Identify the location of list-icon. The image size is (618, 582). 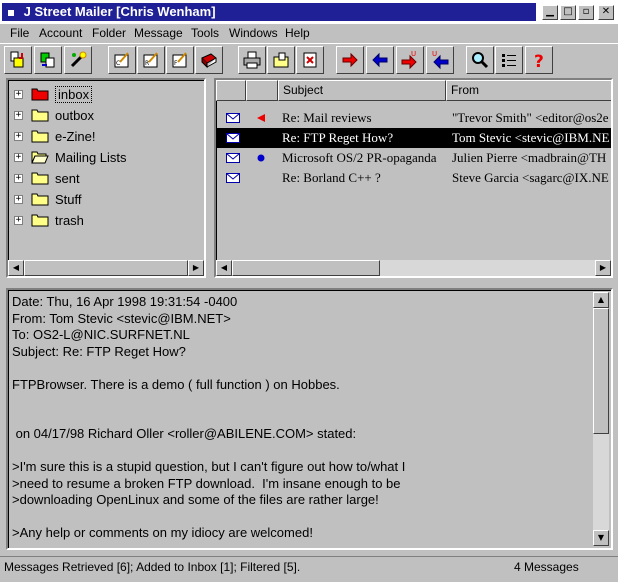
(509, 60).